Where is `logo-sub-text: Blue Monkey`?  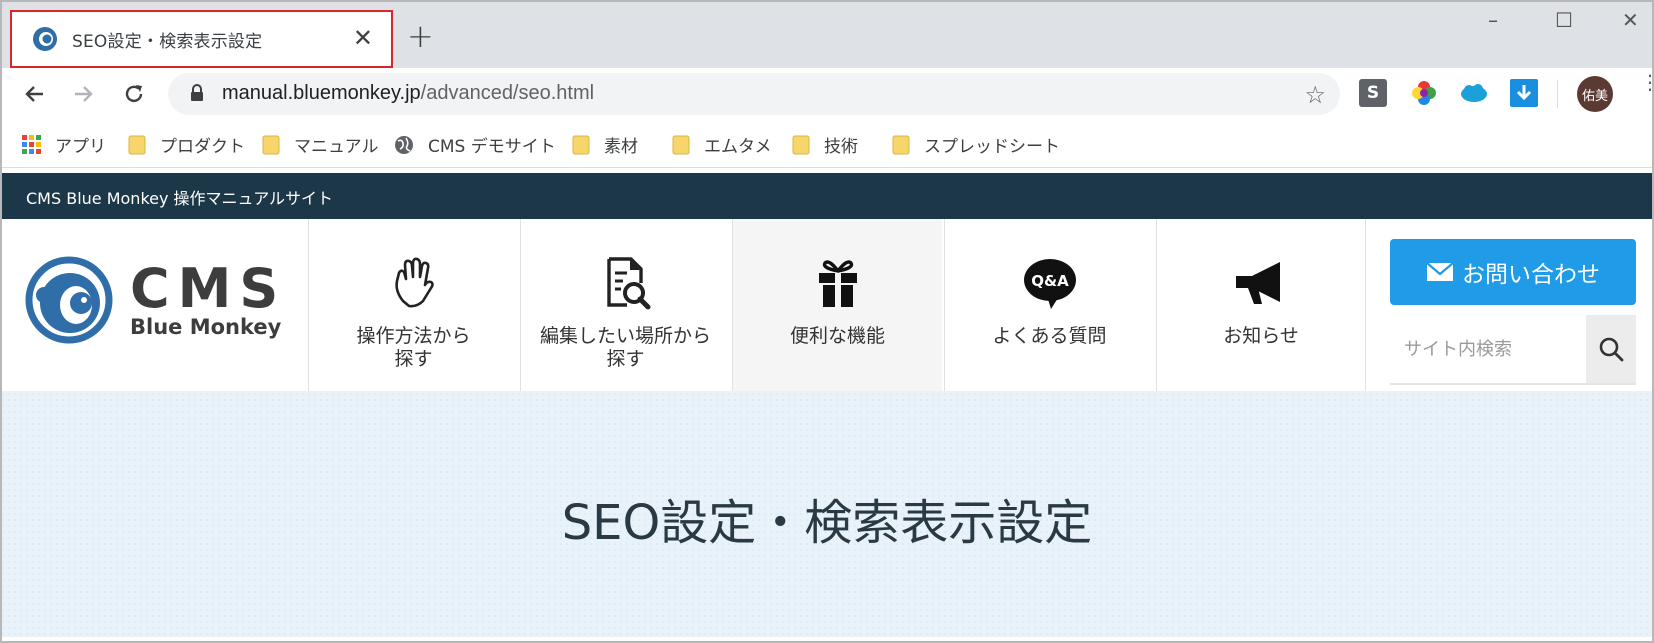
logo-sub-text: Blue Monkey is located at coordinates (206, 327).